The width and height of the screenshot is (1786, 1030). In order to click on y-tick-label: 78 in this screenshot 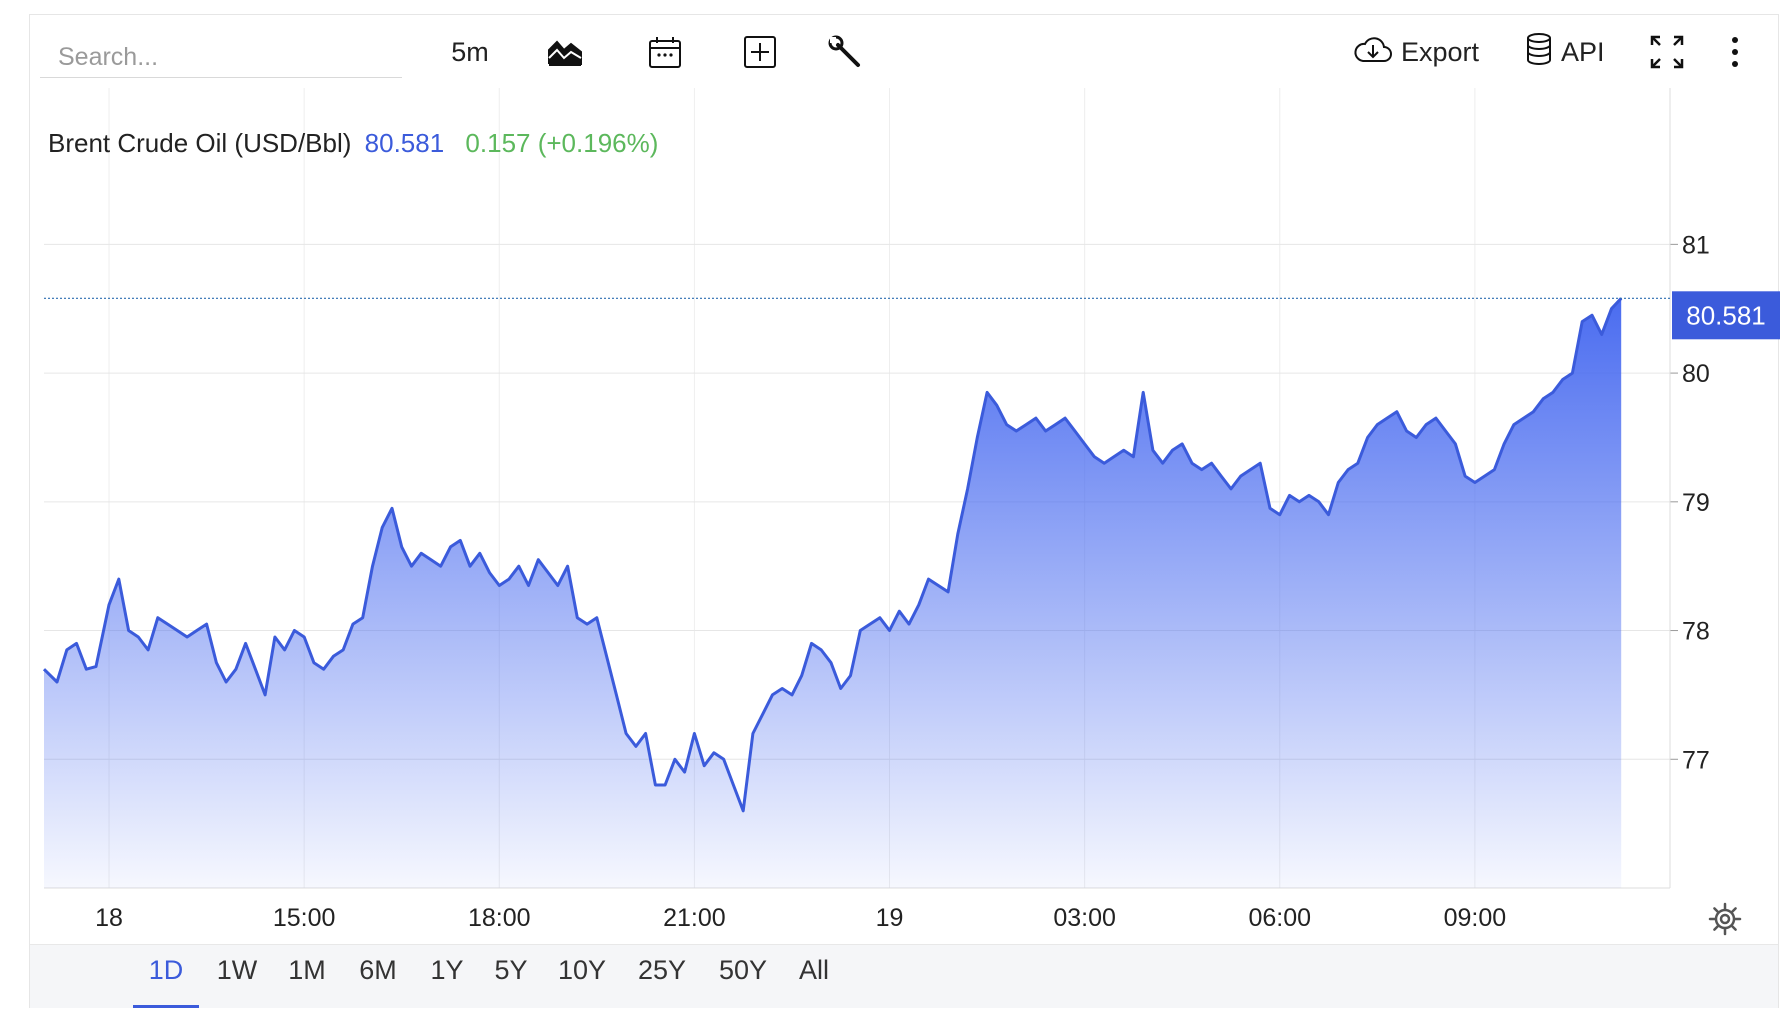, I will do `click(1696, 632)`.